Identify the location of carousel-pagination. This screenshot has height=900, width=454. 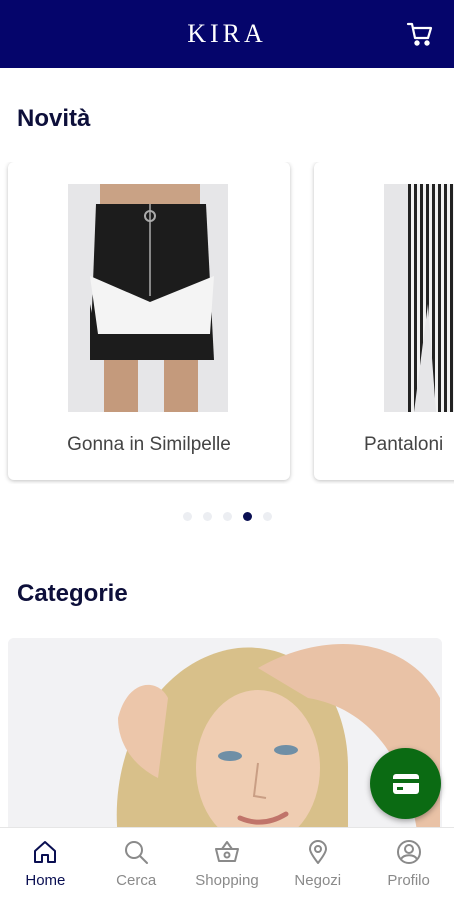
(227, 516).